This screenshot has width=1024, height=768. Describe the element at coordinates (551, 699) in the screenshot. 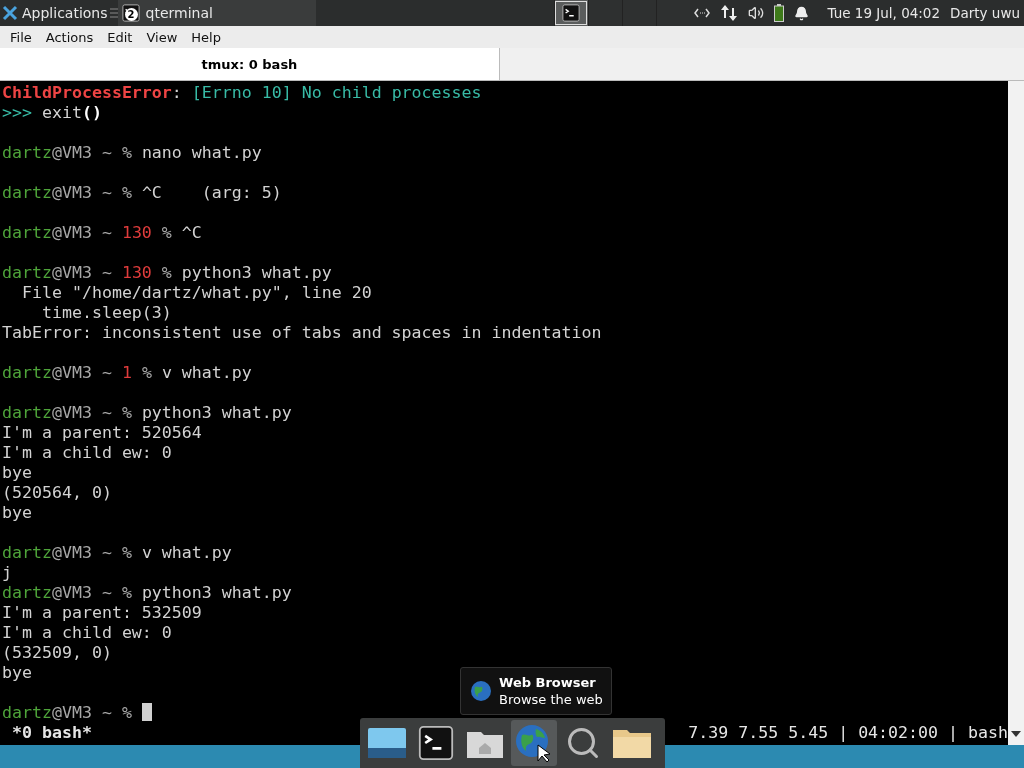

I see `tooltip-subtitle: Browse the web` at that location.